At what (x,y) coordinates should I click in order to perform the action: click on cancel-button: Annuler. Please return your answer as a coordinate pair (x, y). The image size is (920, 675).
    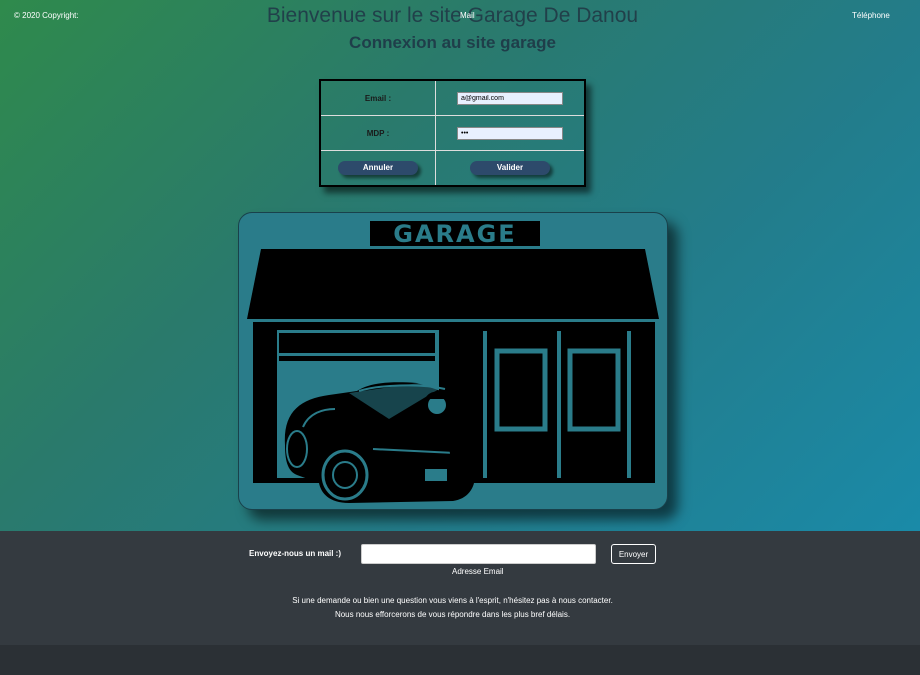
    Looking at the image, I should click on (378, 168).